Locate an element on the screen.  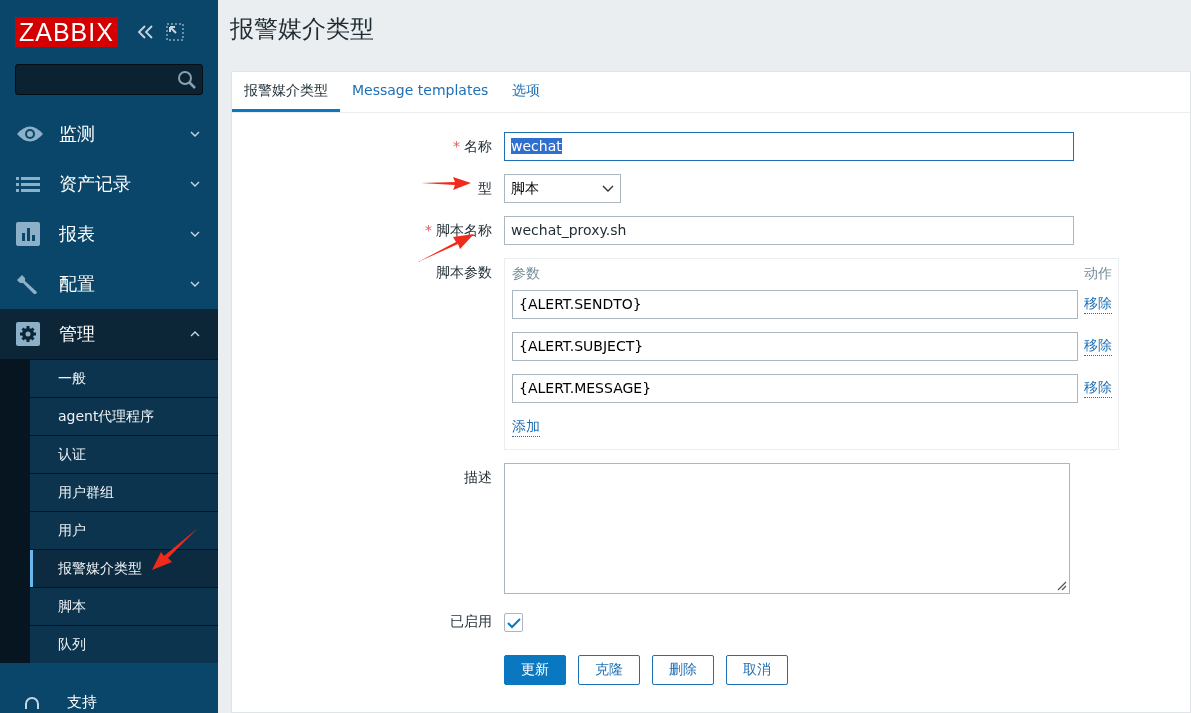
menu-item: 报表 is located at coordinates (109, 234).